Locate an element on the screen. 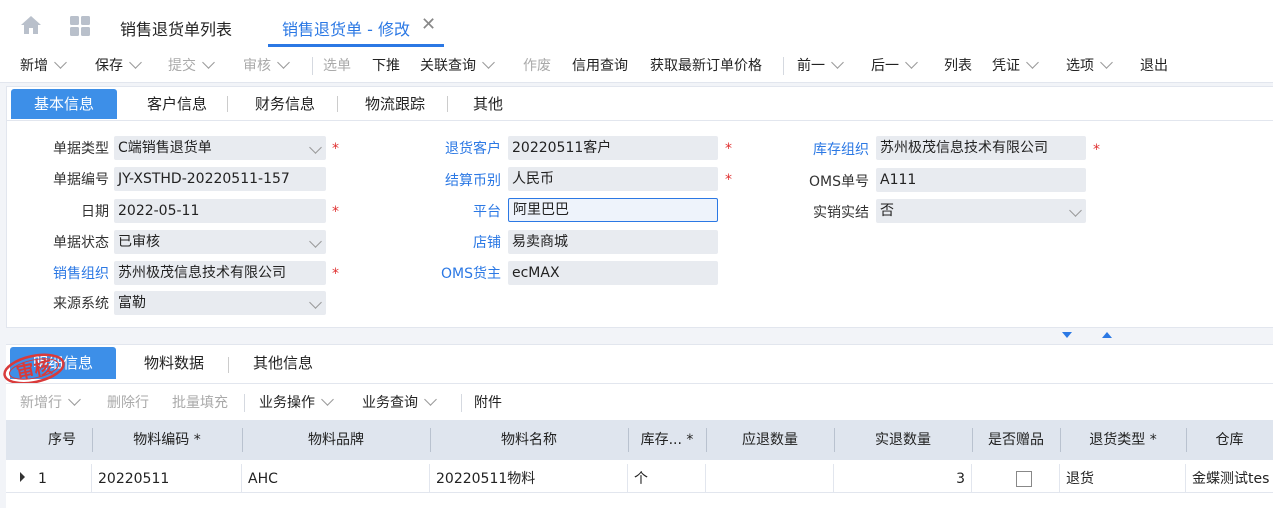  business-query-button: 业务查询 is located at coordinates (399, 402).